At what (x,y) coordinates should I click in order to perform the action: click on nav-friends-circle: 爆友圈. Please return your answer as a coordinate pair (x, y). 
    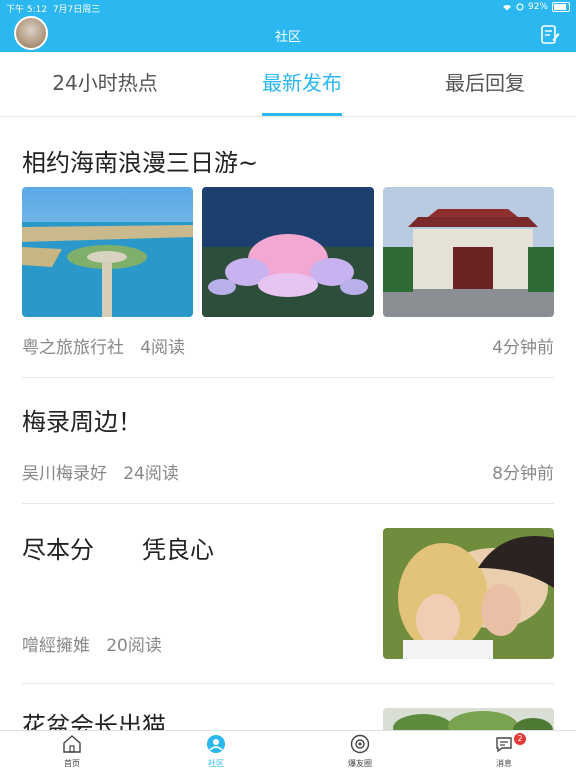
    Looking at the image, I should click on (360, 750).